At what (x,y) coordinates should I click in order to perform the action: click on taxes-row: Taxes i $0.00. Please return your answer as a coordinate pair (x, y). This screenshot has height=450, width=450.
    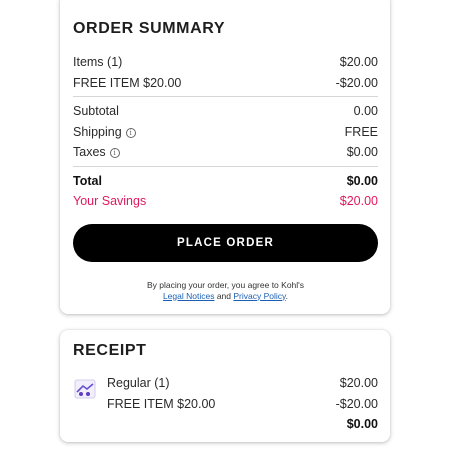
    Looking at the image, I should click on (225, 152).